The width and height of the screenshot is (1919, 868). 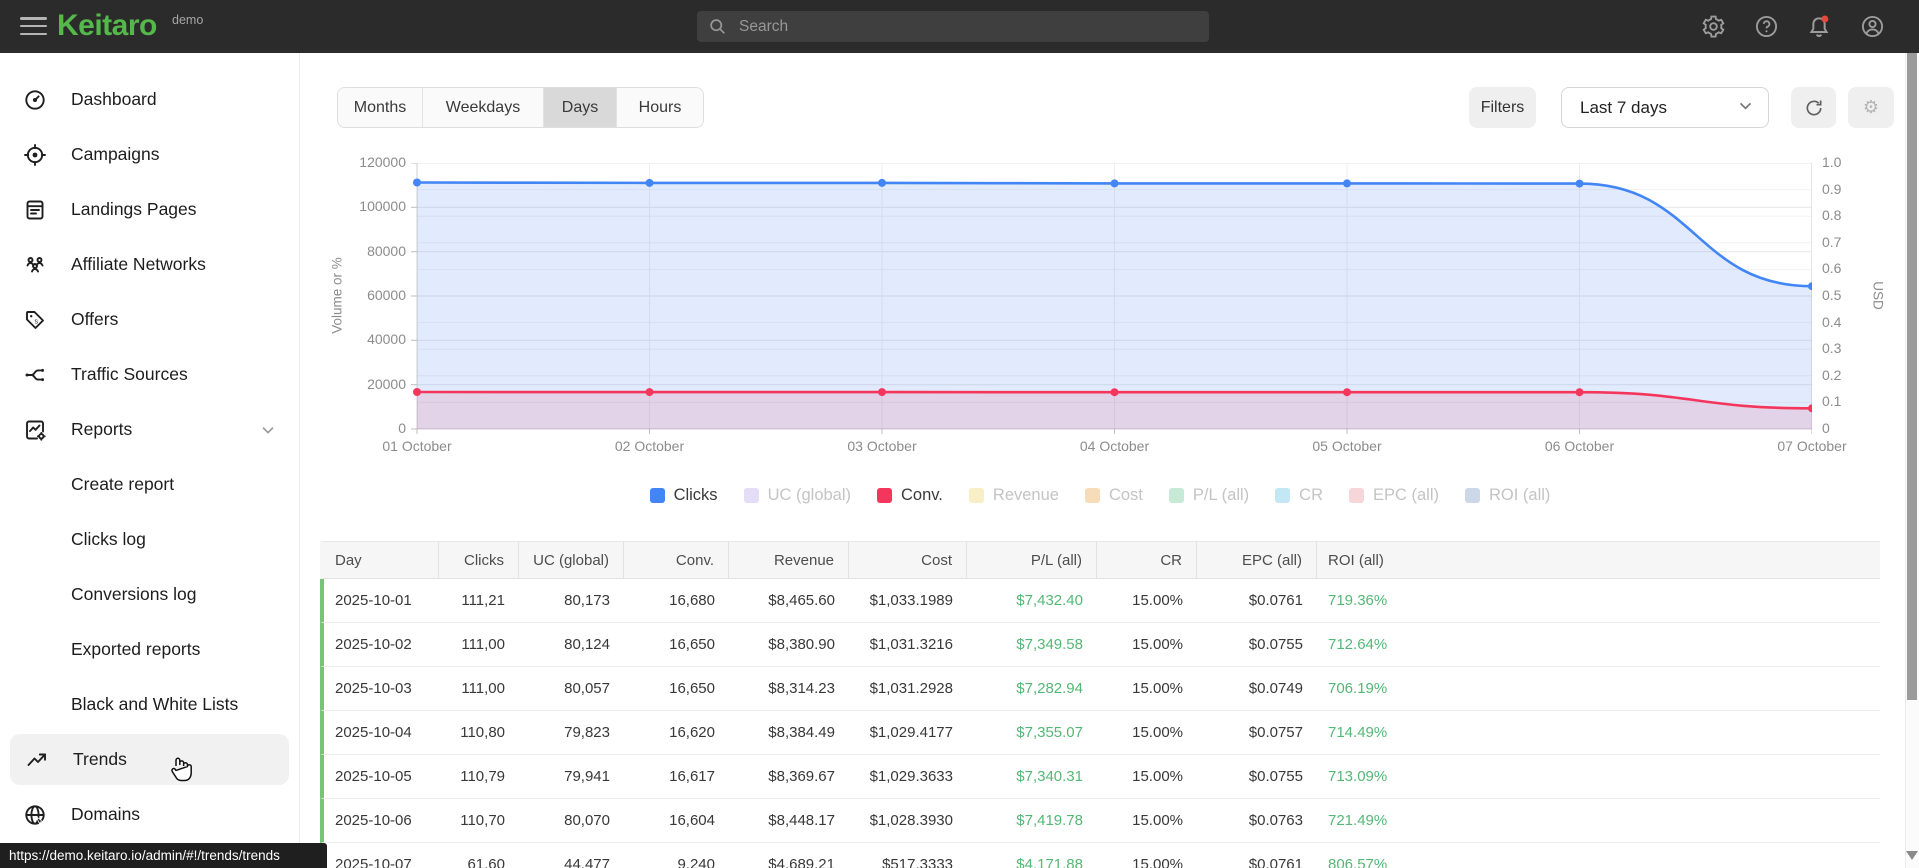 I want to click on table-cell: 2025-10-03, so click(x=373, y=688).